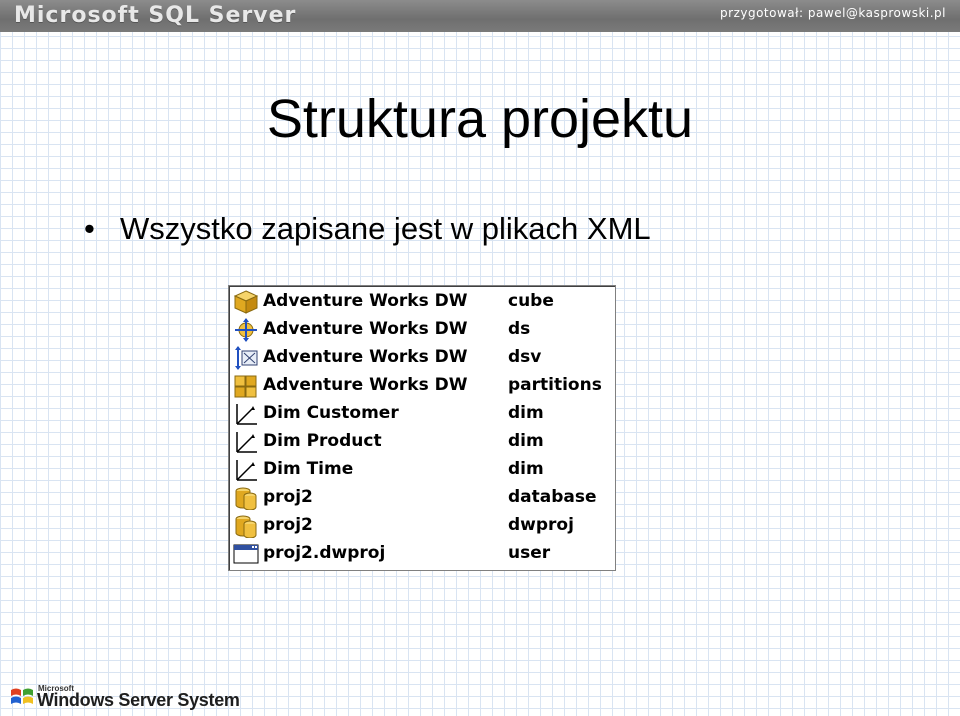 This screenshot has height=716, width=960. What do you see at coordinates (480, 119) in the screenshot?
I see `slide-title: Struktura projektu` at bounding box center [480, 119].